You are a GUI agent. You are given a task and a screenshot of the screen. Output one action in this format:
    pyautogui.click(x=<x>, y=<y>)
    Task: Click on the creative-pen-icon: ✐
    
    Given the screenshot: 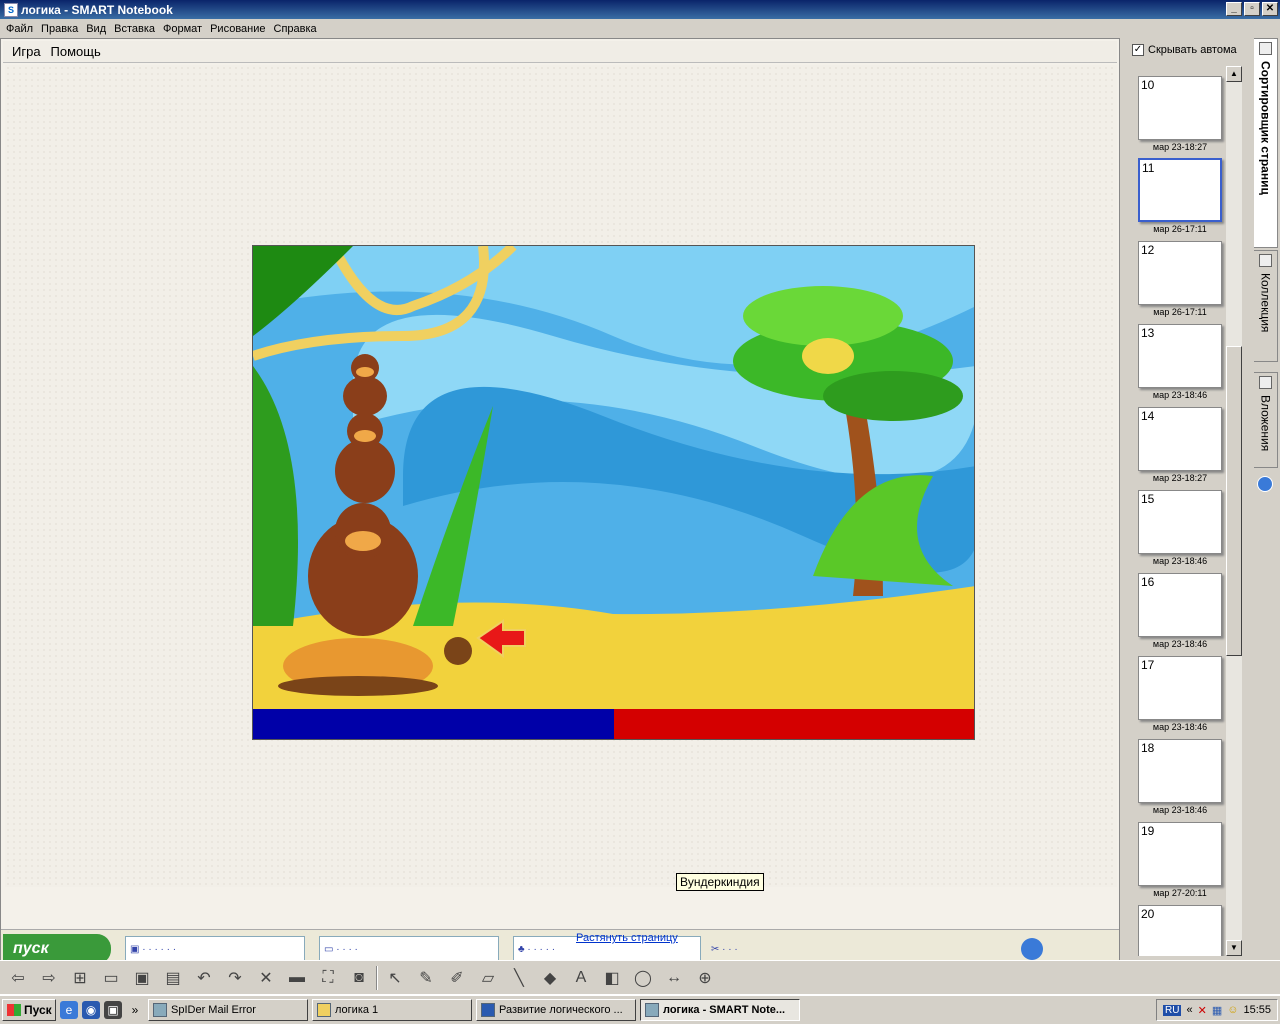 What is the action you would take?
    pyautogui.click(x=457, y=978)
    